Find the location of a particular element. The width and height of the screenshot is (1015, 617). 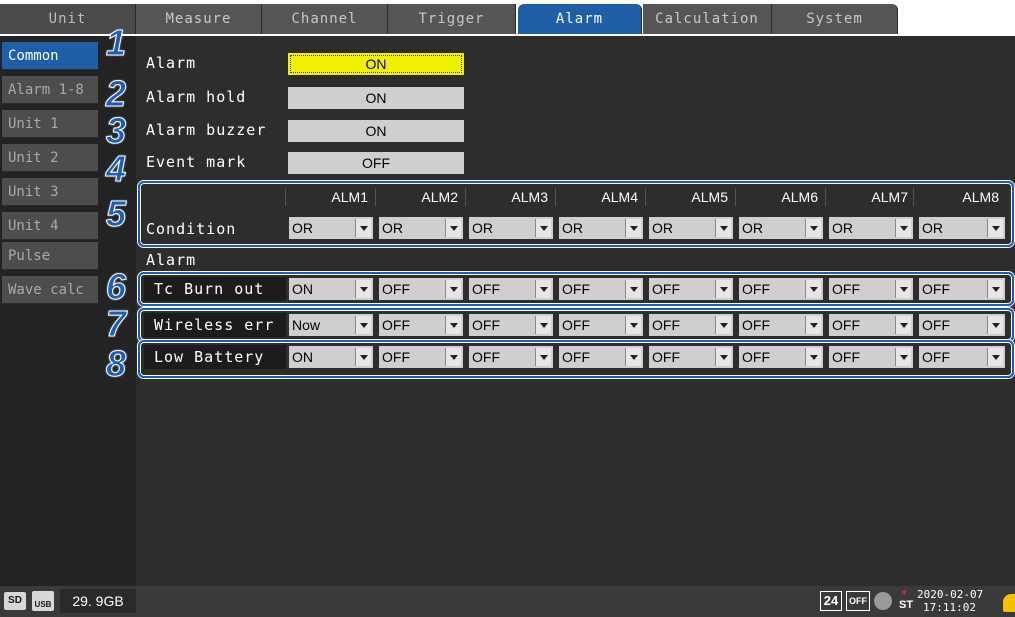

low-battery-select-alm2: OFF is located at coordinates (421, 357).